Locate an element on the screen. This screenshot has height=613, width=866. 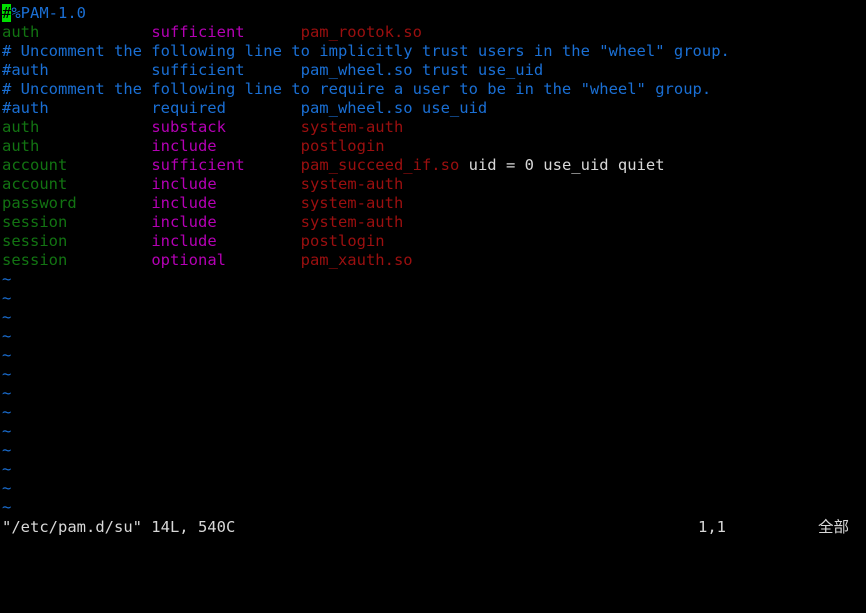
line-text: %PAM-1.0 is located at coordinates (48, 13).